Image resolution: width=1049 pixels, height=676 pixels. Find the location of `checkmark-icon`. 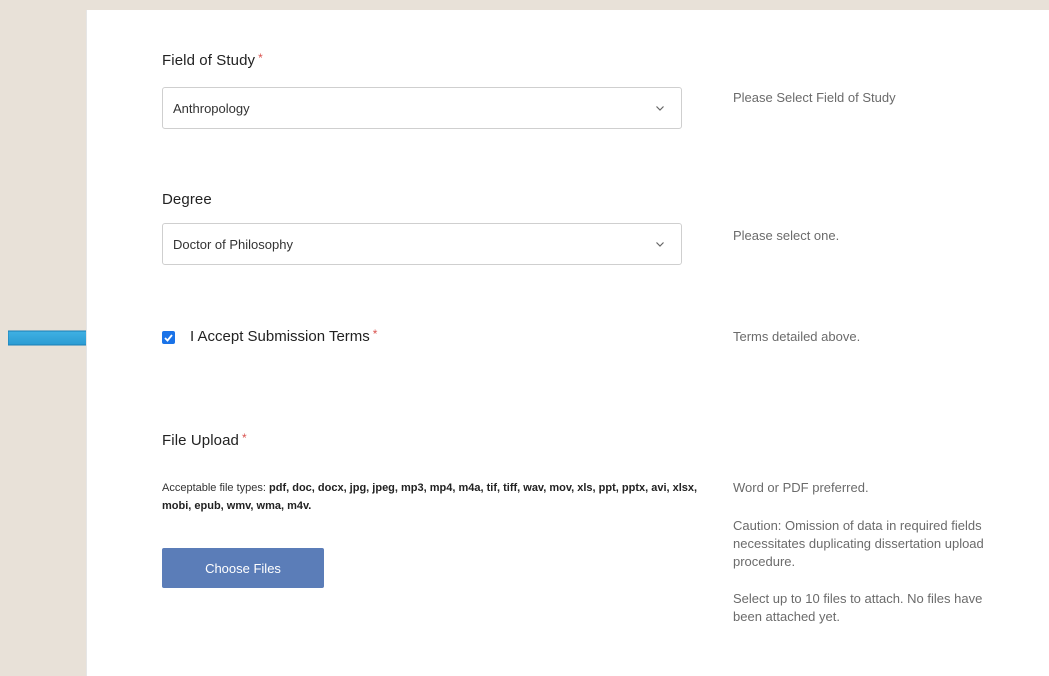

checkmark-icon is located at coordinates (168, 337).